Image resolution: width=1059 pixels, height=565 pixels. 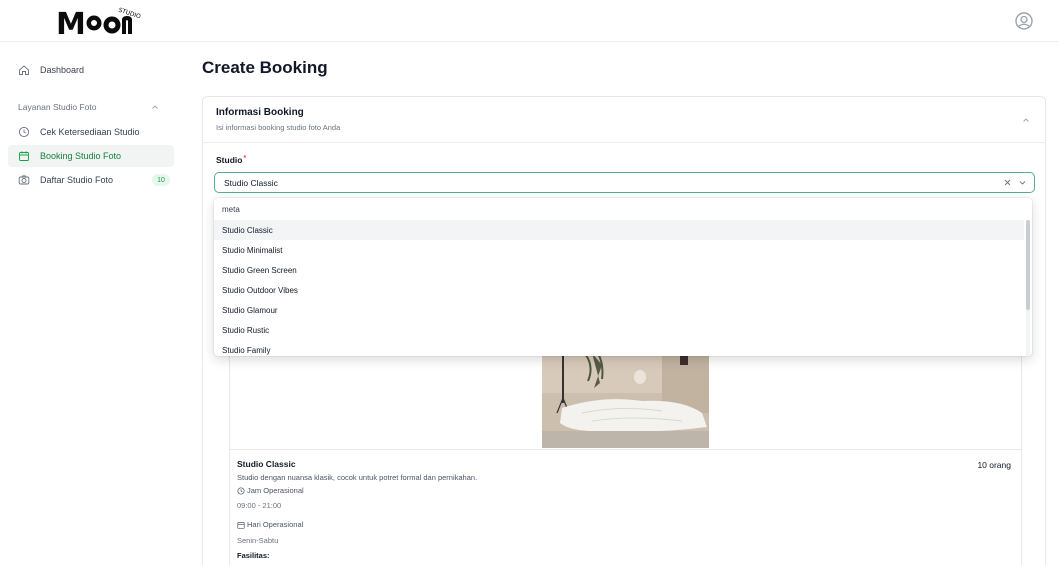 I want to click on sidebar-item-cek-ketersediaan: Cek Ketersediaan Studio, so click(x=91, y=132).